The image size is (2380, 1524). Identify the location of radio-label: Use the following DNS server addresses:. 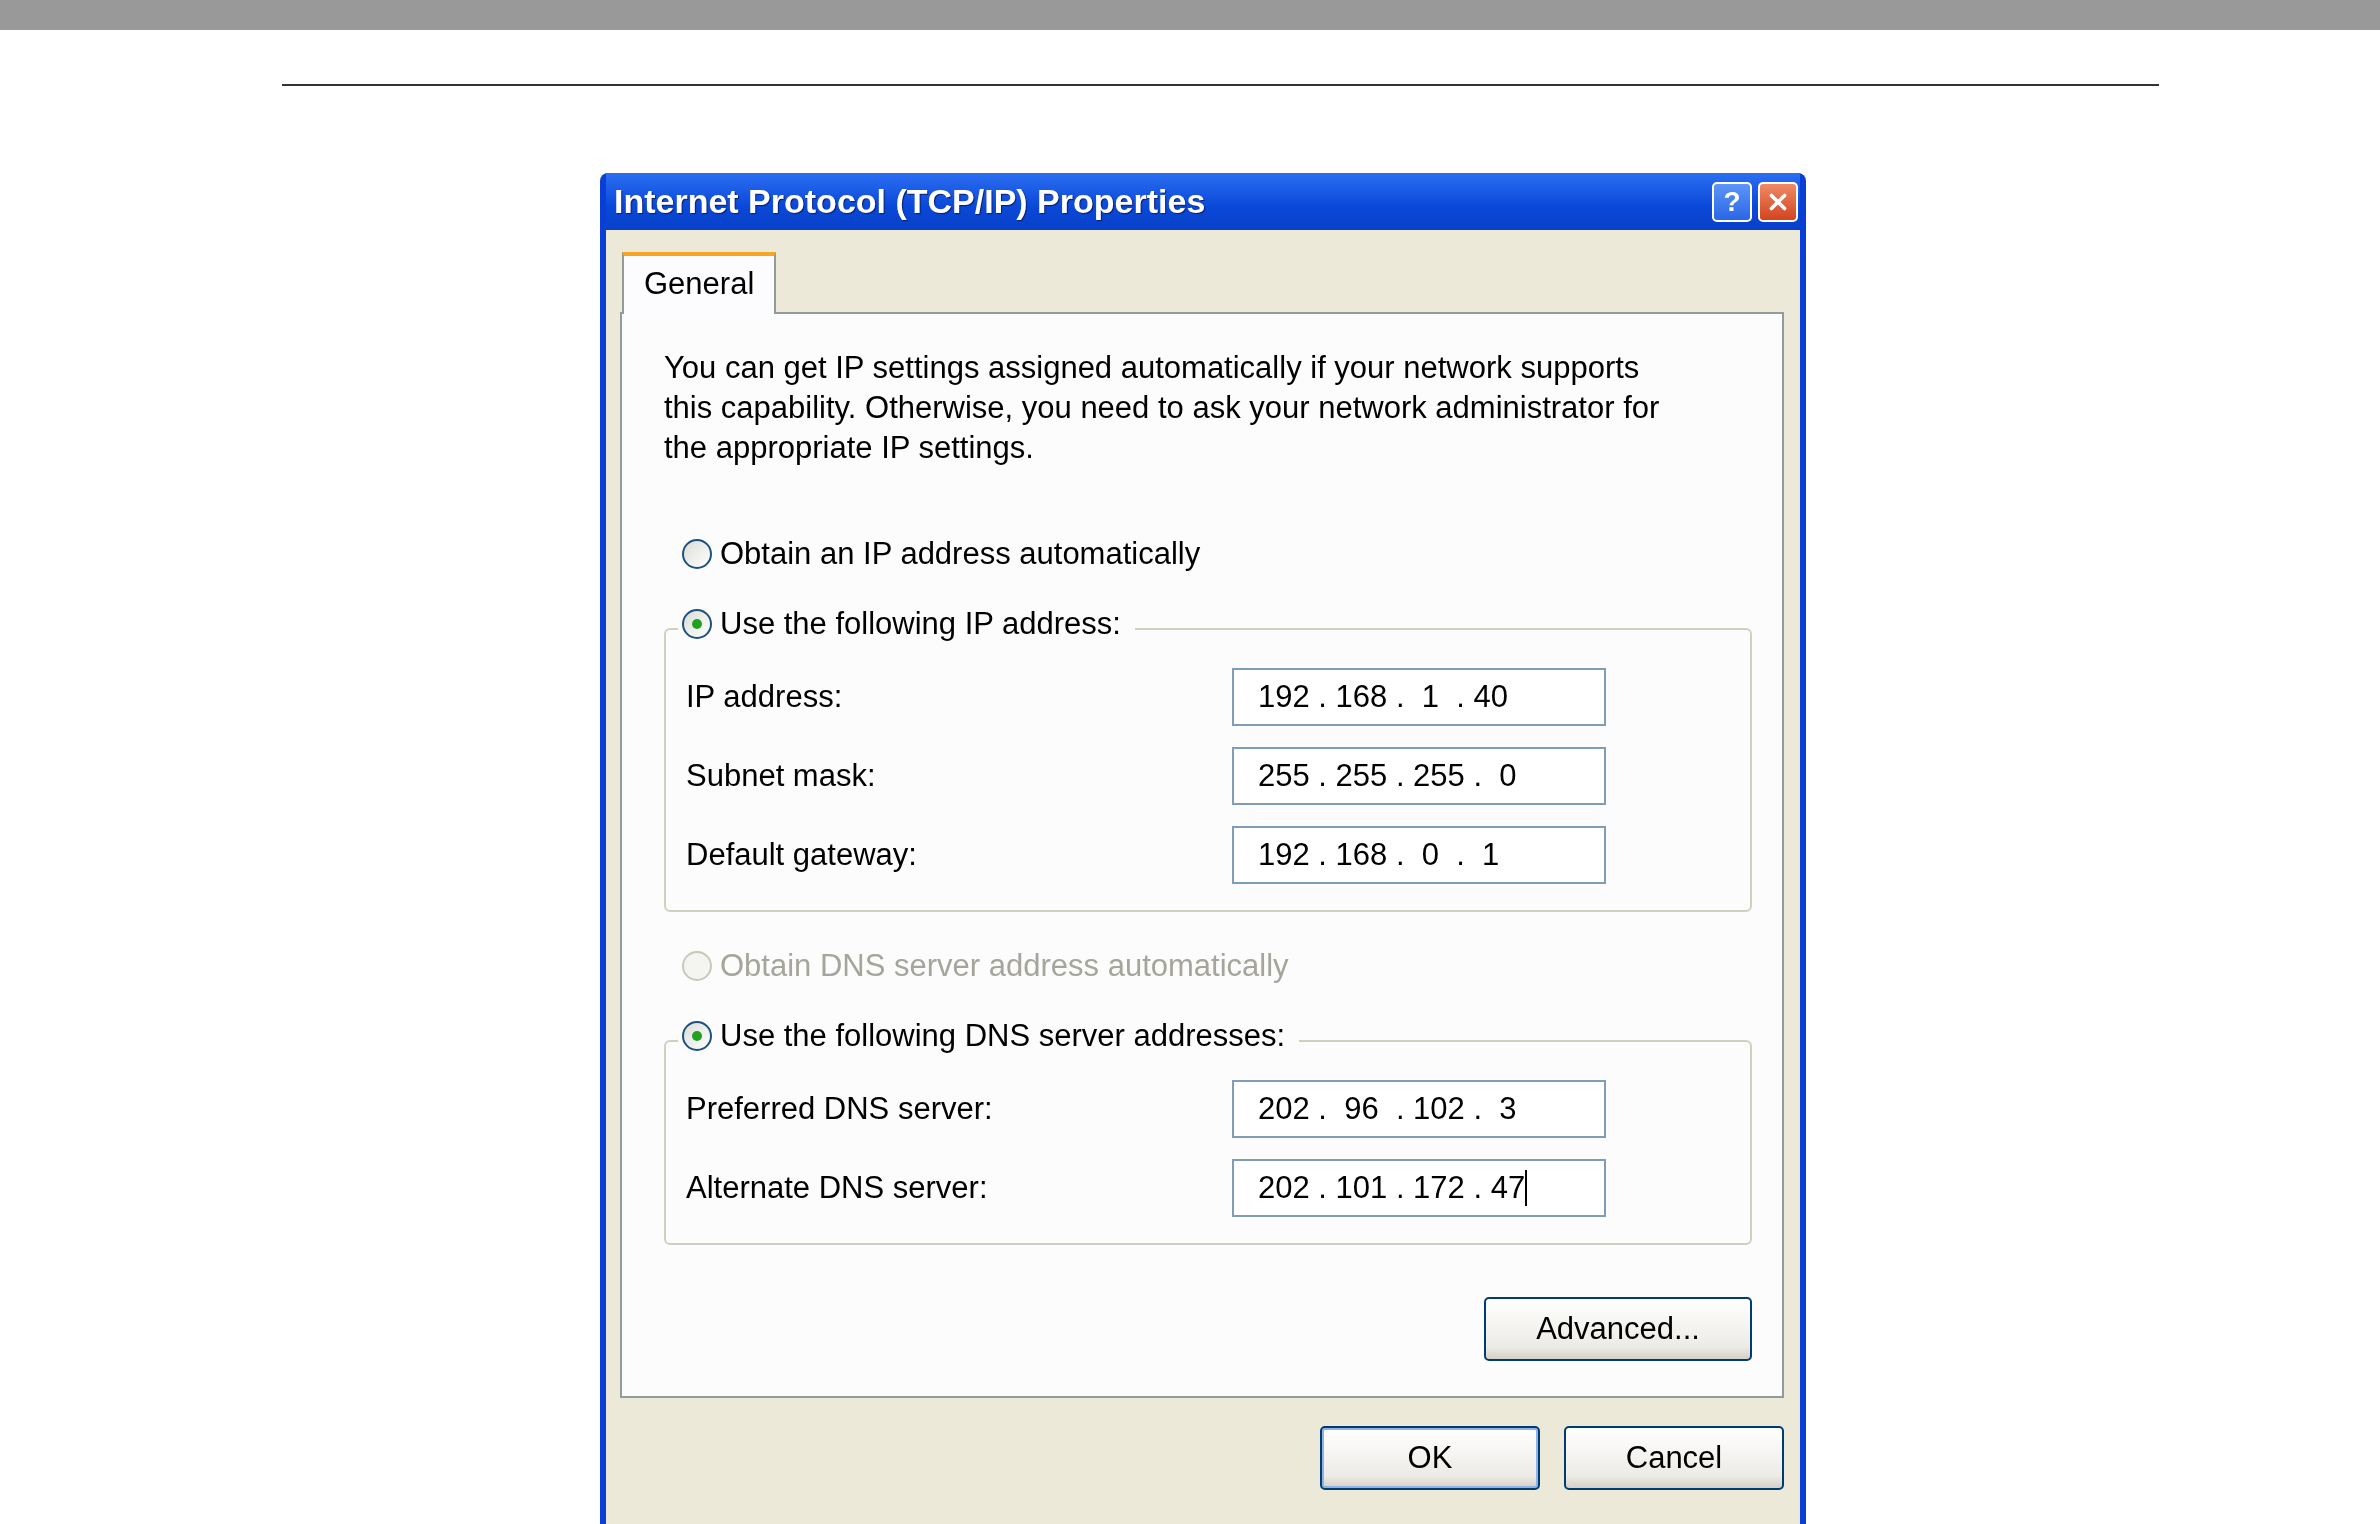
(1003, 1036).